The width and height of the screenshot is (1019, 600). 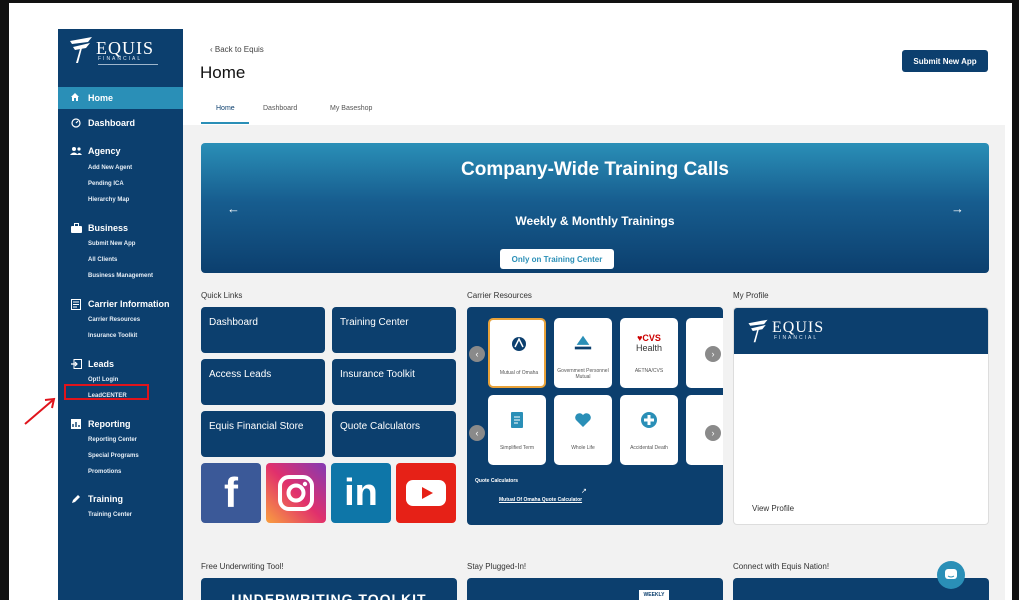 What do you see at coordinates (649, 430) in the screenshot?
I see `carrier-card-accidental-death: Accidental Death` at bounding box center [649, 430].